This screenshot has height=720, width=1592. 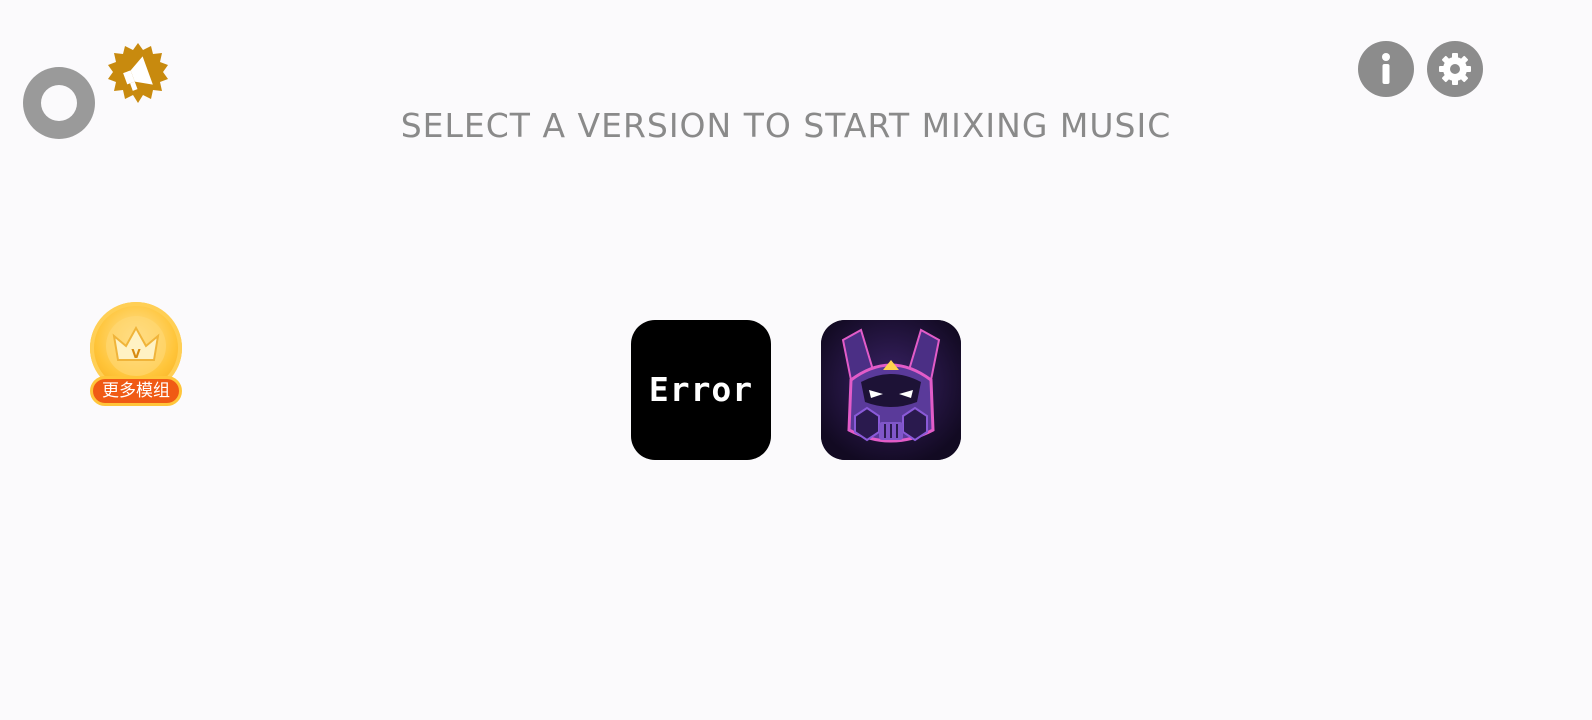 I want to click on more-mods-label: 更多模组, so click(x=136, y=391).